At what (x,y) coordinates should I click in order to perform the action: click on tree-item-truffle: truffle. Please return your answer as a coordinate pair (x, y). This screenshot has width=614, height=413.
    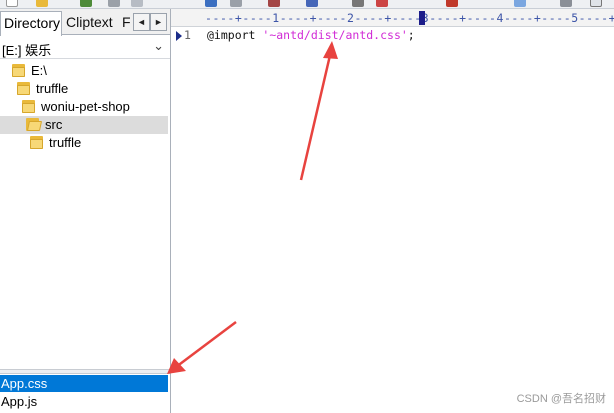
    Looking at the image, I should click on (92, 89).